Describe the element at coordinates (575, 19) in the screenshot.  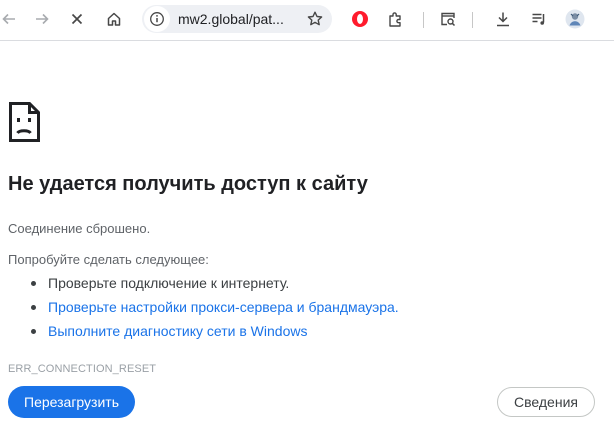
I see `profile-avatar-icon` at that location.